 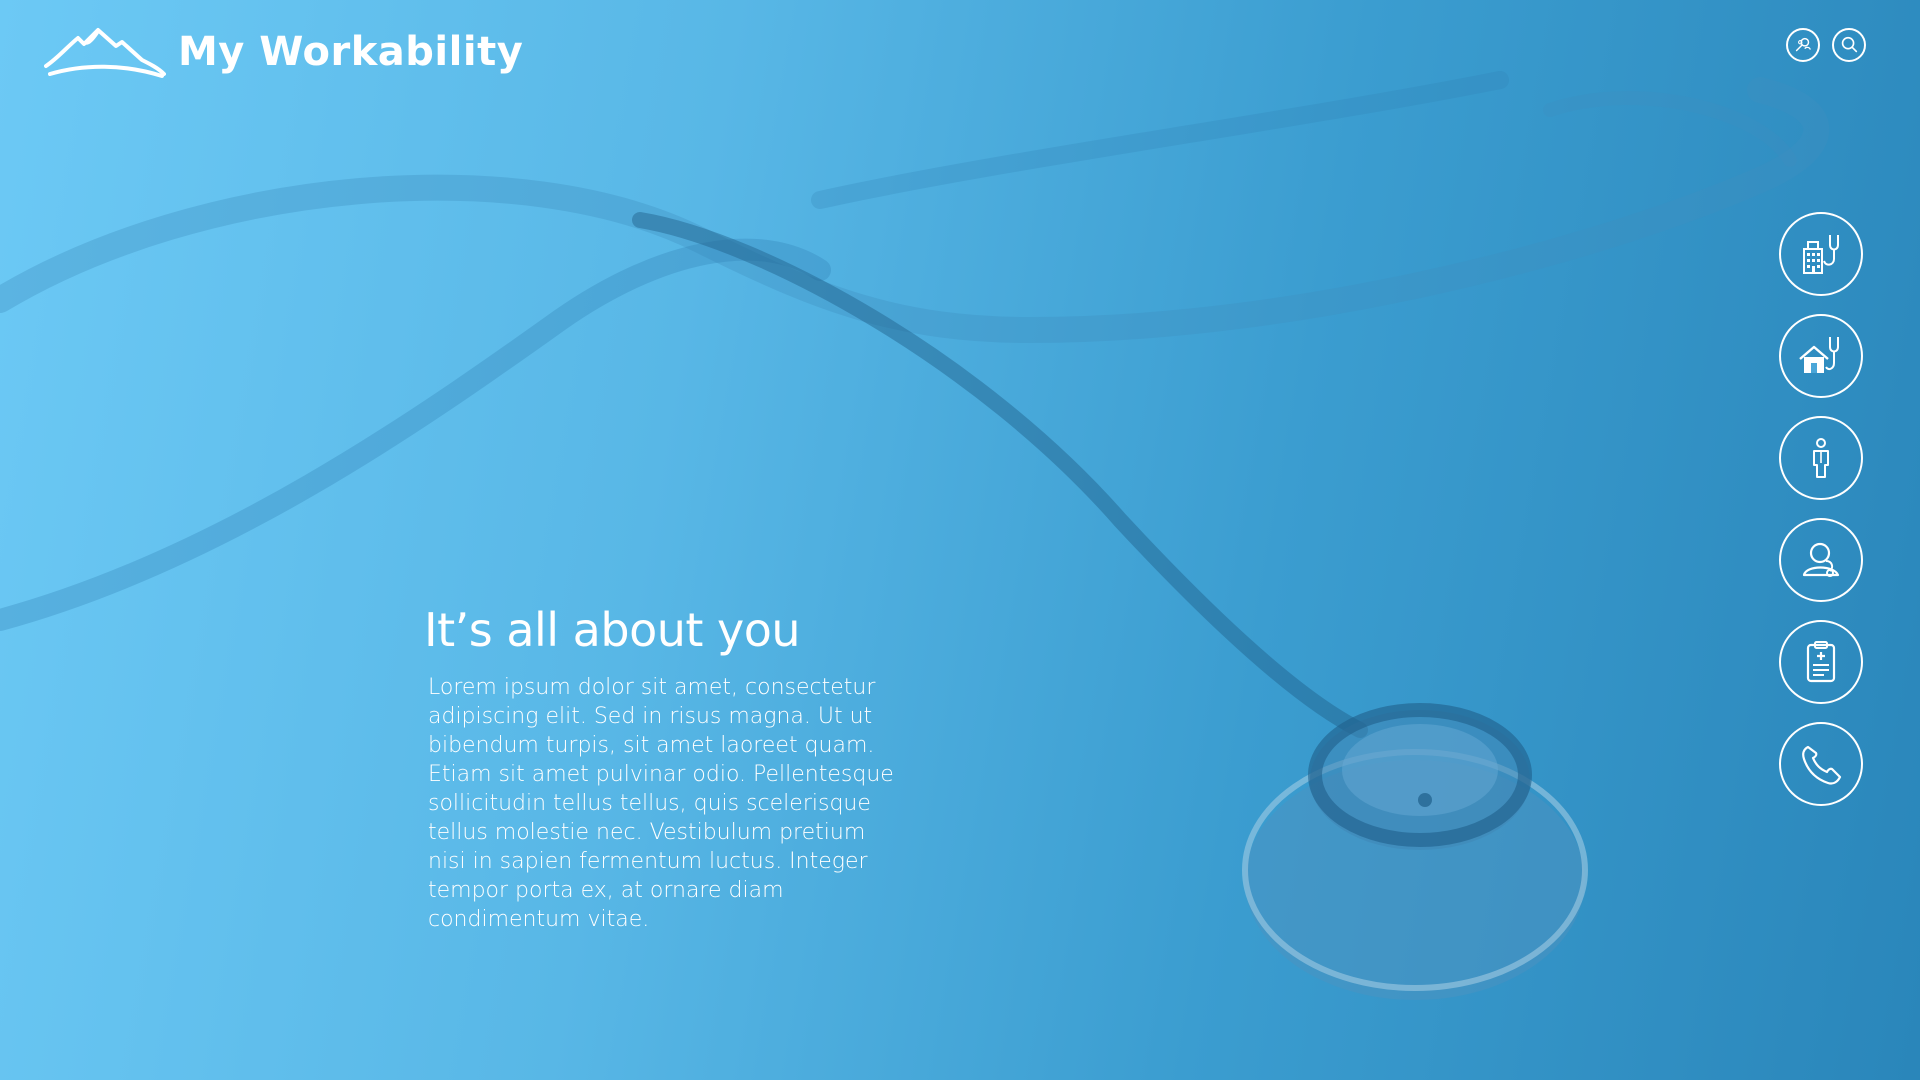 I want to click on brand: My Workability, so click(x=283, y=52).